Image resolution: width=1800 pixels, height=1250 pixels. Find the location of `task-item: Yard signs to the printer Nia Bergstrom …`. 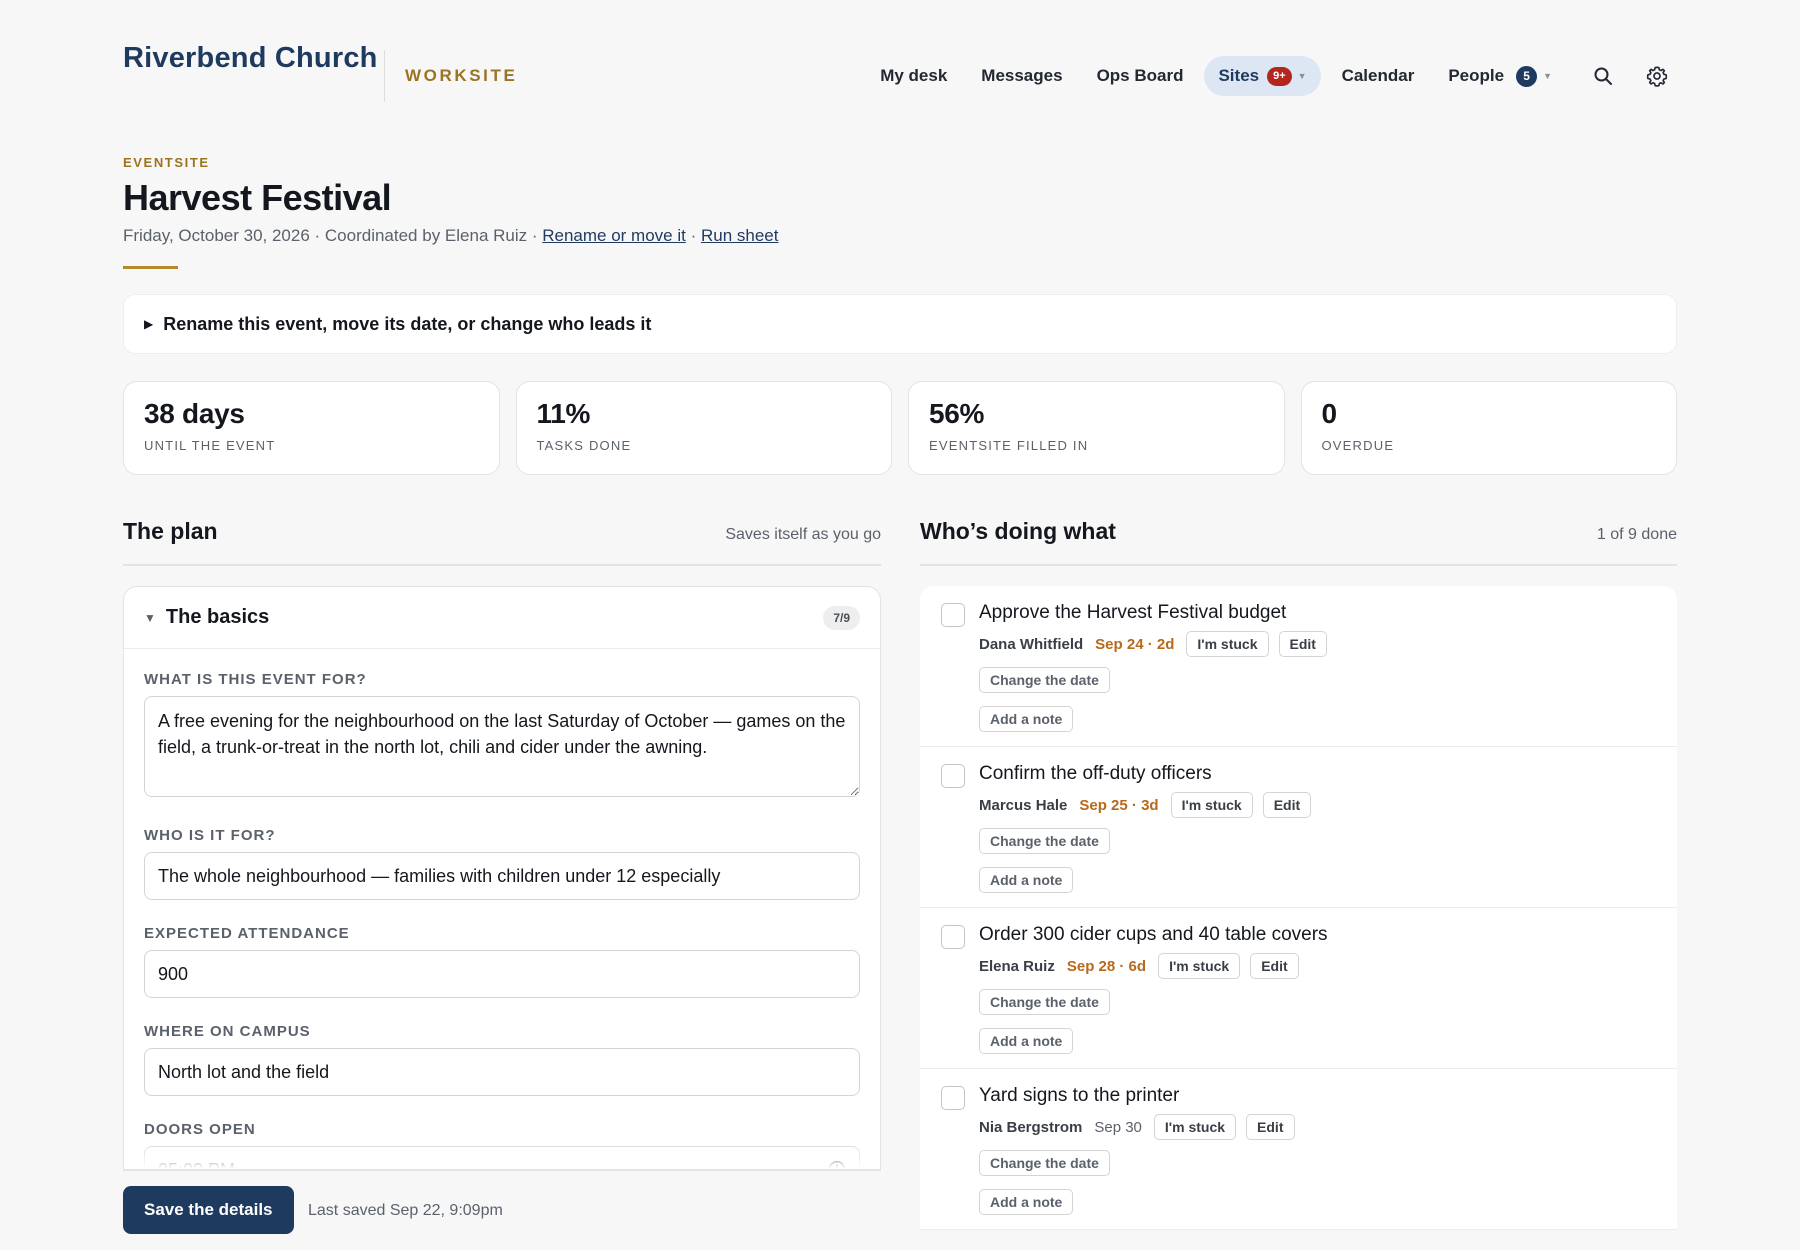

task-item: Yard signs to the printer Nia Bergstrom … is located at coordinates (1298, 1149).